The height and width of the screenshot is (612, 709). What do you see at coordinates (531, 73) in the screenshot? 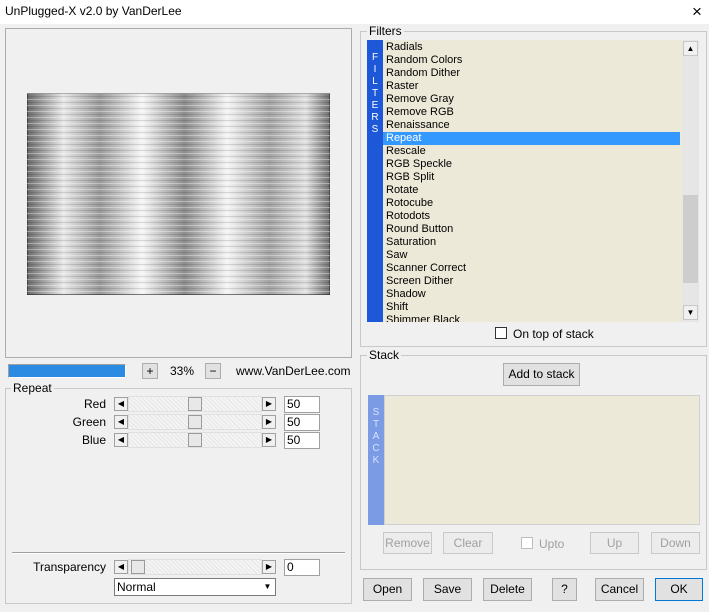
I see `filter-list-item: Random Dither` at bounding box center [531, 73].